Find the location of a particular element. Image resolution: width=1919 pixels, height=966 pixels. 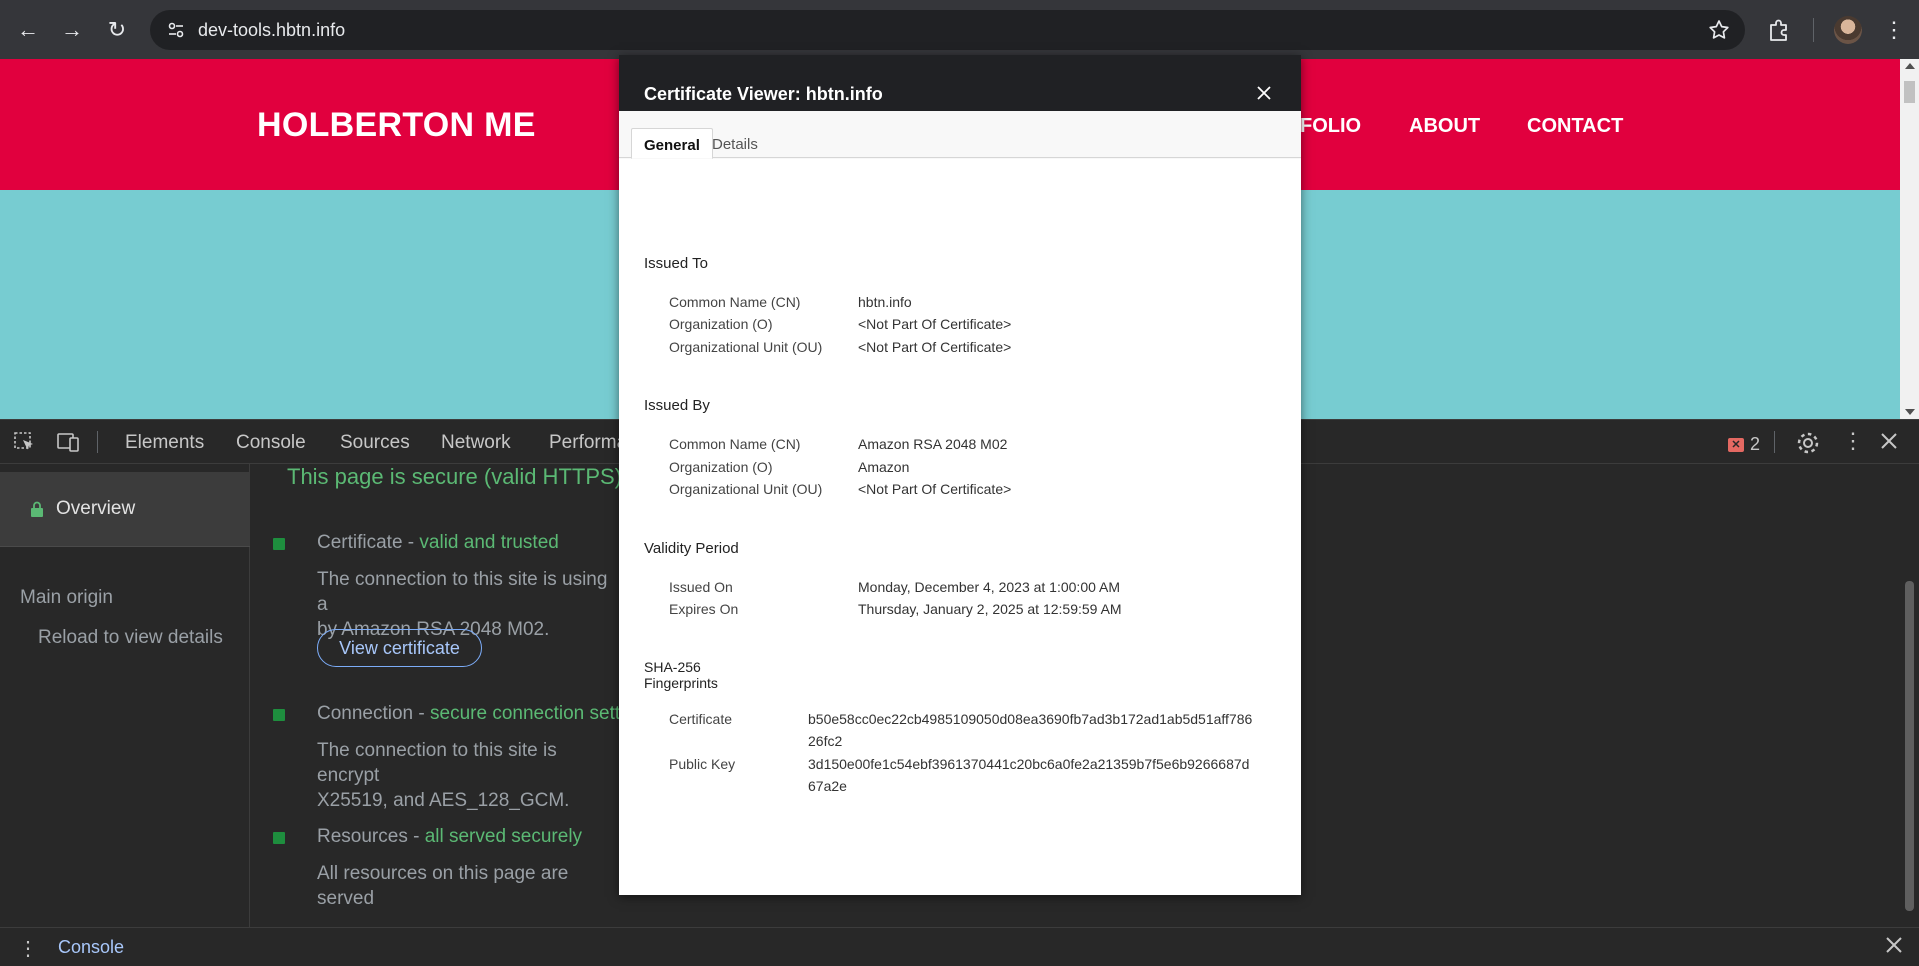

url-text: dev-tools.hbtn.info is located at coordinates (271, 30).